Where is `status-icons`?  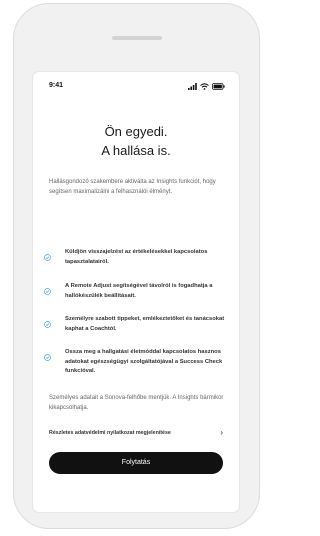 status-icons is located at coordinates (205, 86).